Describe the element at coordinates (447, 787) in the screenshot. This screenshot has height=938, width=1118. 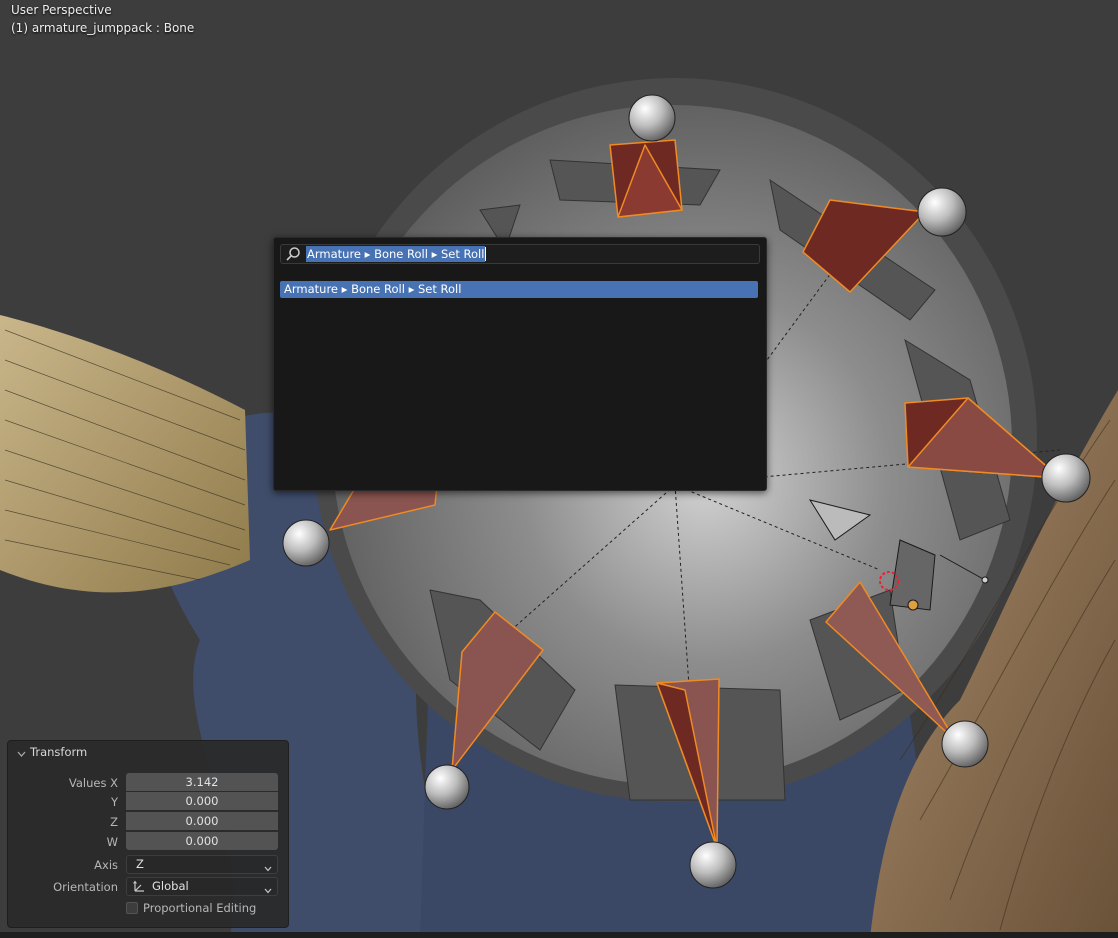
I see `bone-sphere-bottom-left` at that location.